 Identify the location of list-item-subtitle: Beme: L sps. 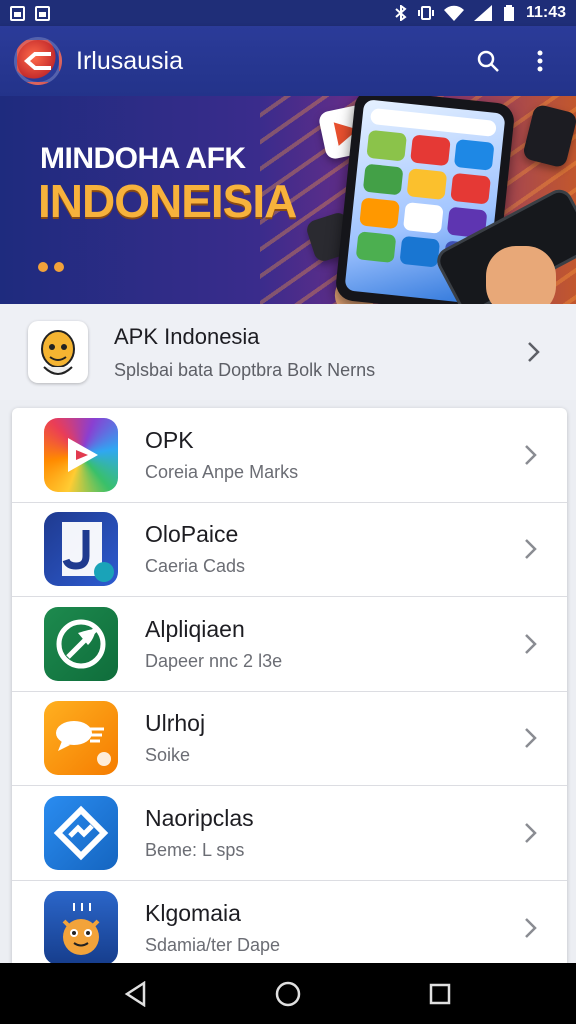
(195, 849).